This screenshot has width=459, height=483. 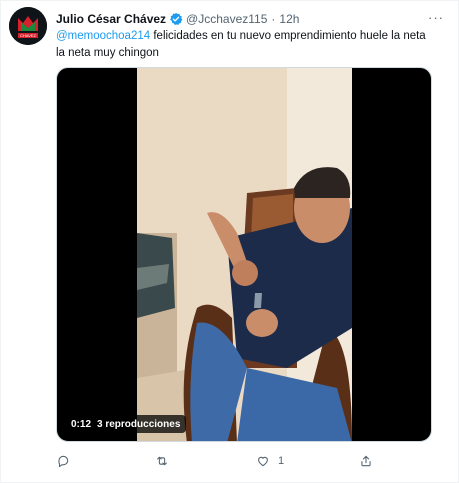 What do you see at coordinates (281, 461) in the screenshot?
I see `like-count: 1` at bounding box center [281, 461].